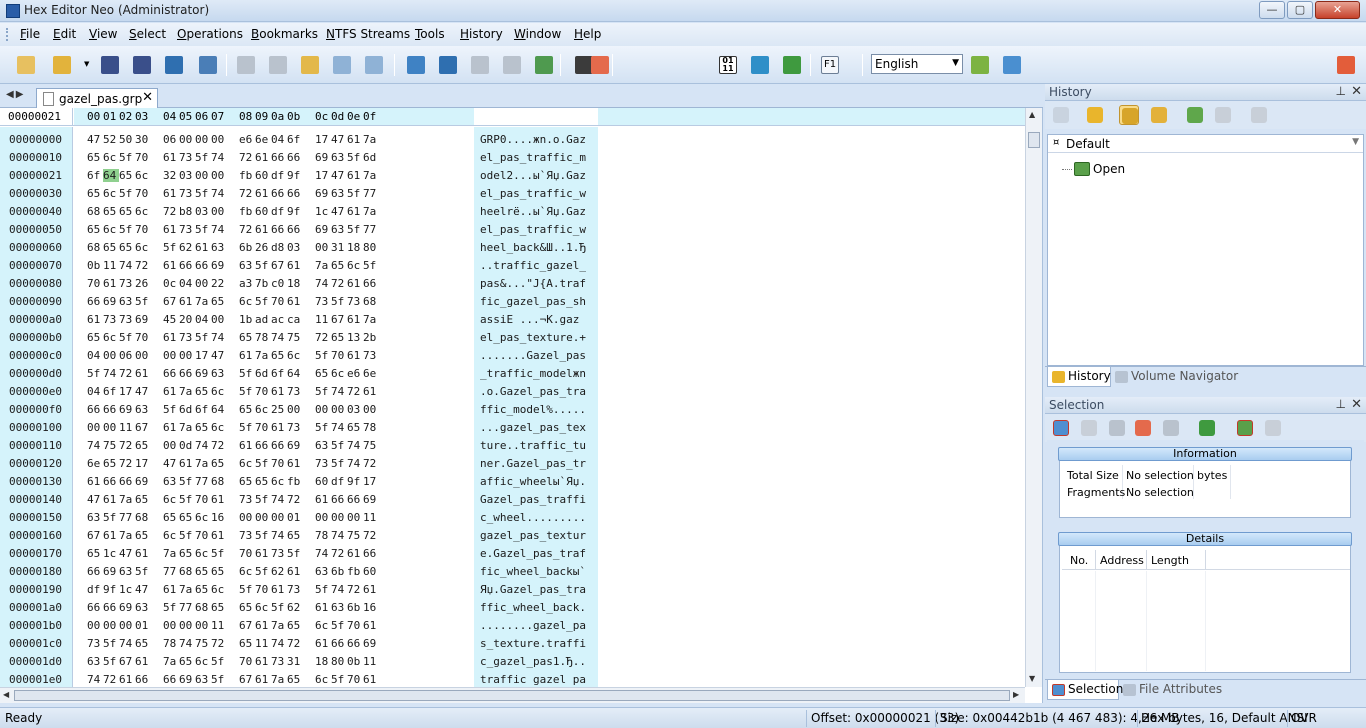 The height and width of the screenshot is (728, 1366). What do you see at coordinates (1012, 65) in the screenshot?
I see `languages-button` at bounding box center [1012, 65].